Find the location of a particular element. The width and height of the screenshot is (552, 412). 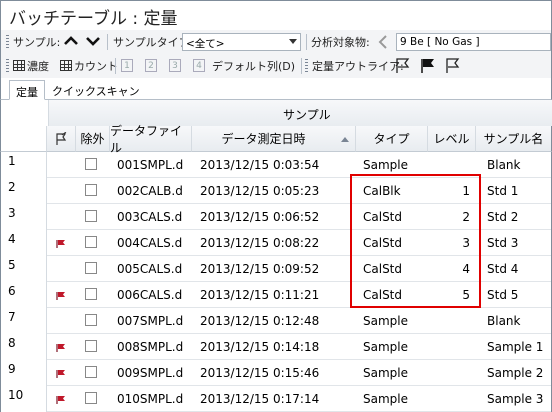

header-acquired-time: データ測定日時 is located at coordinates (274, 139).